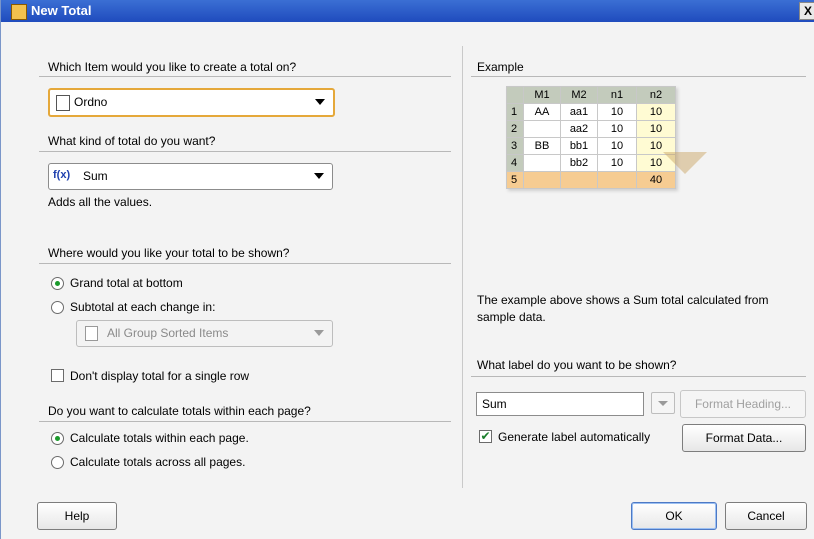 Image resolution: width=814 pixels, height=539 pixels. I want to click on table-row: 2 aa2 10 10, so click(591, 129).